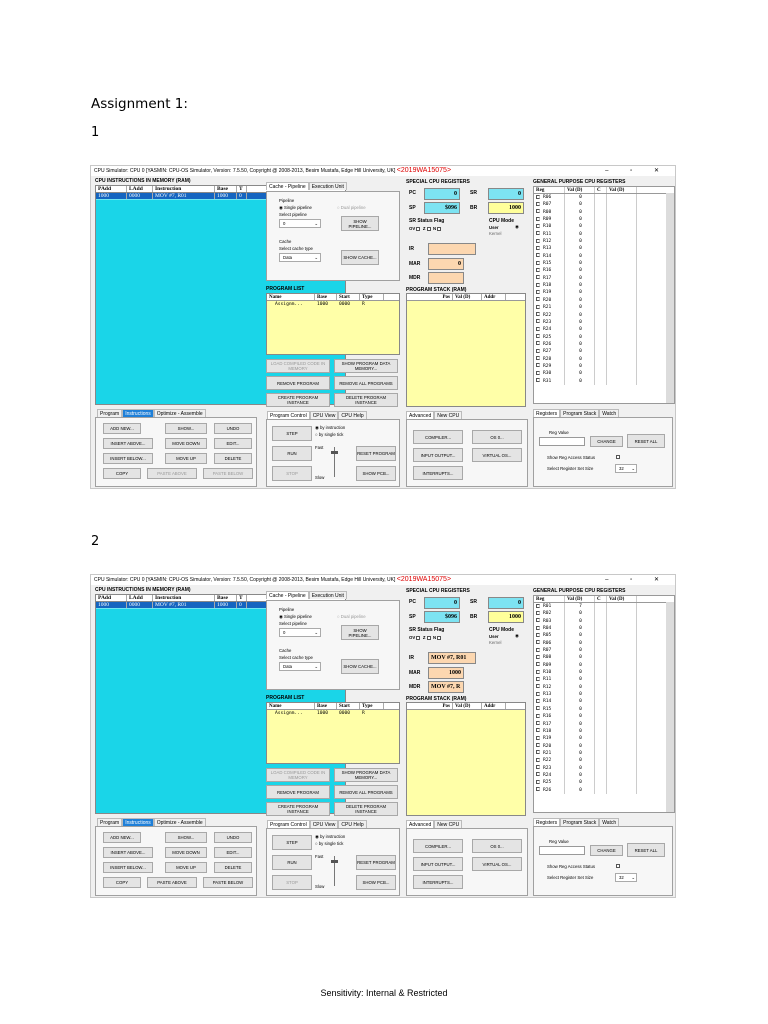  What do you see at coordinates (604, 746) in the screenshot?
I see `register-row: R20 0` at bounding box center [604, 746].